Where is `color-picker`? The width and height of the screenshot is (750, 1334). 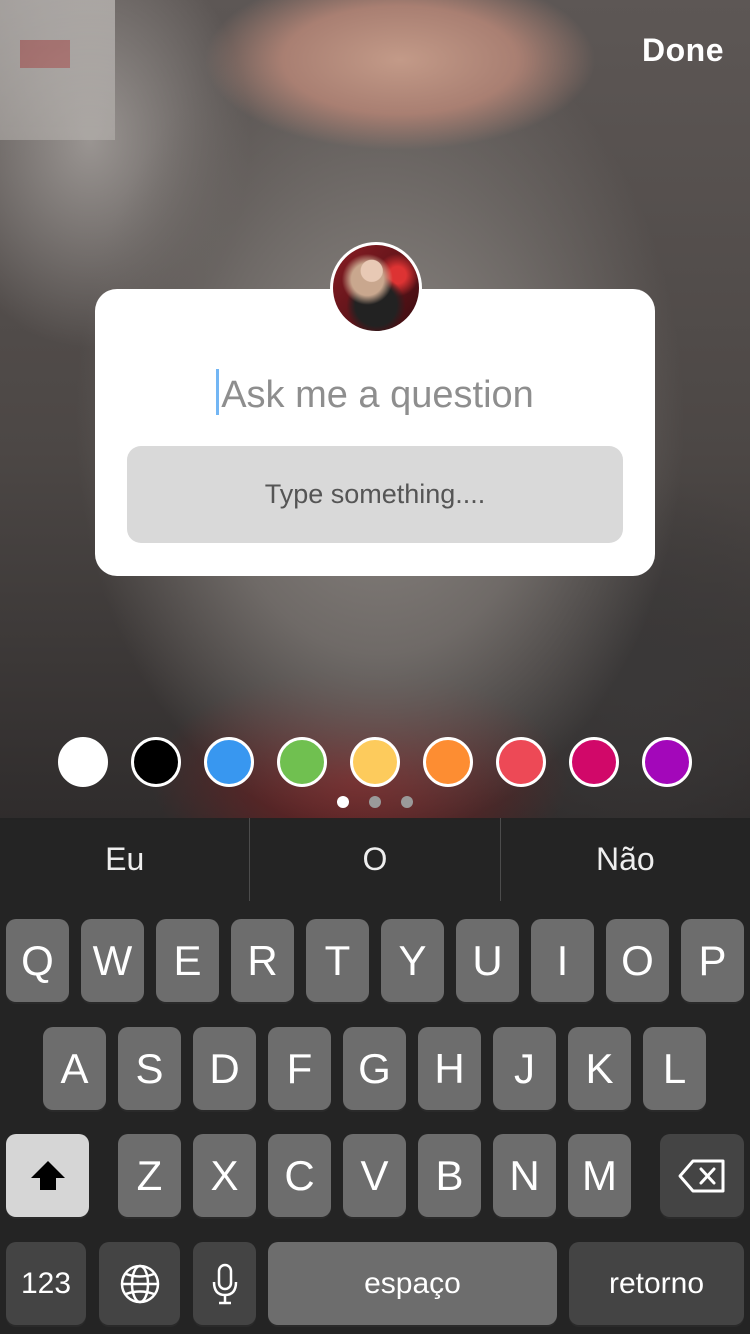
color-picker is located at coordinates (378, 763).